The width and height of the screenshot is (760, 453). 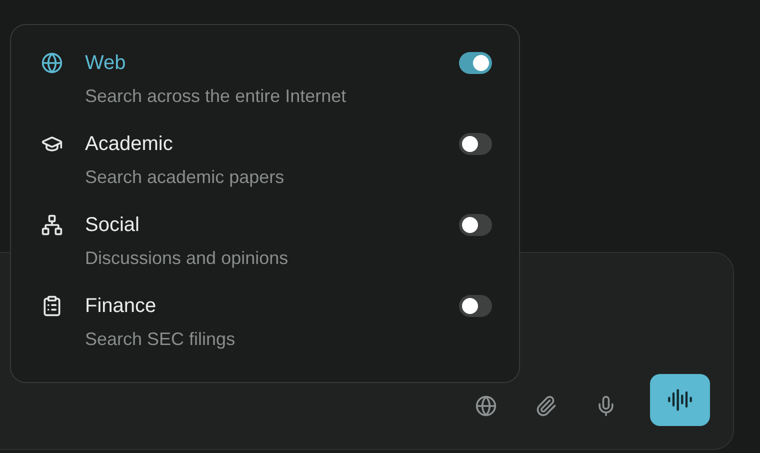 What do you see at coordinates (129, 144) in the screenshot?
I see `source-title: Academic` at bounding box center [129, 144].